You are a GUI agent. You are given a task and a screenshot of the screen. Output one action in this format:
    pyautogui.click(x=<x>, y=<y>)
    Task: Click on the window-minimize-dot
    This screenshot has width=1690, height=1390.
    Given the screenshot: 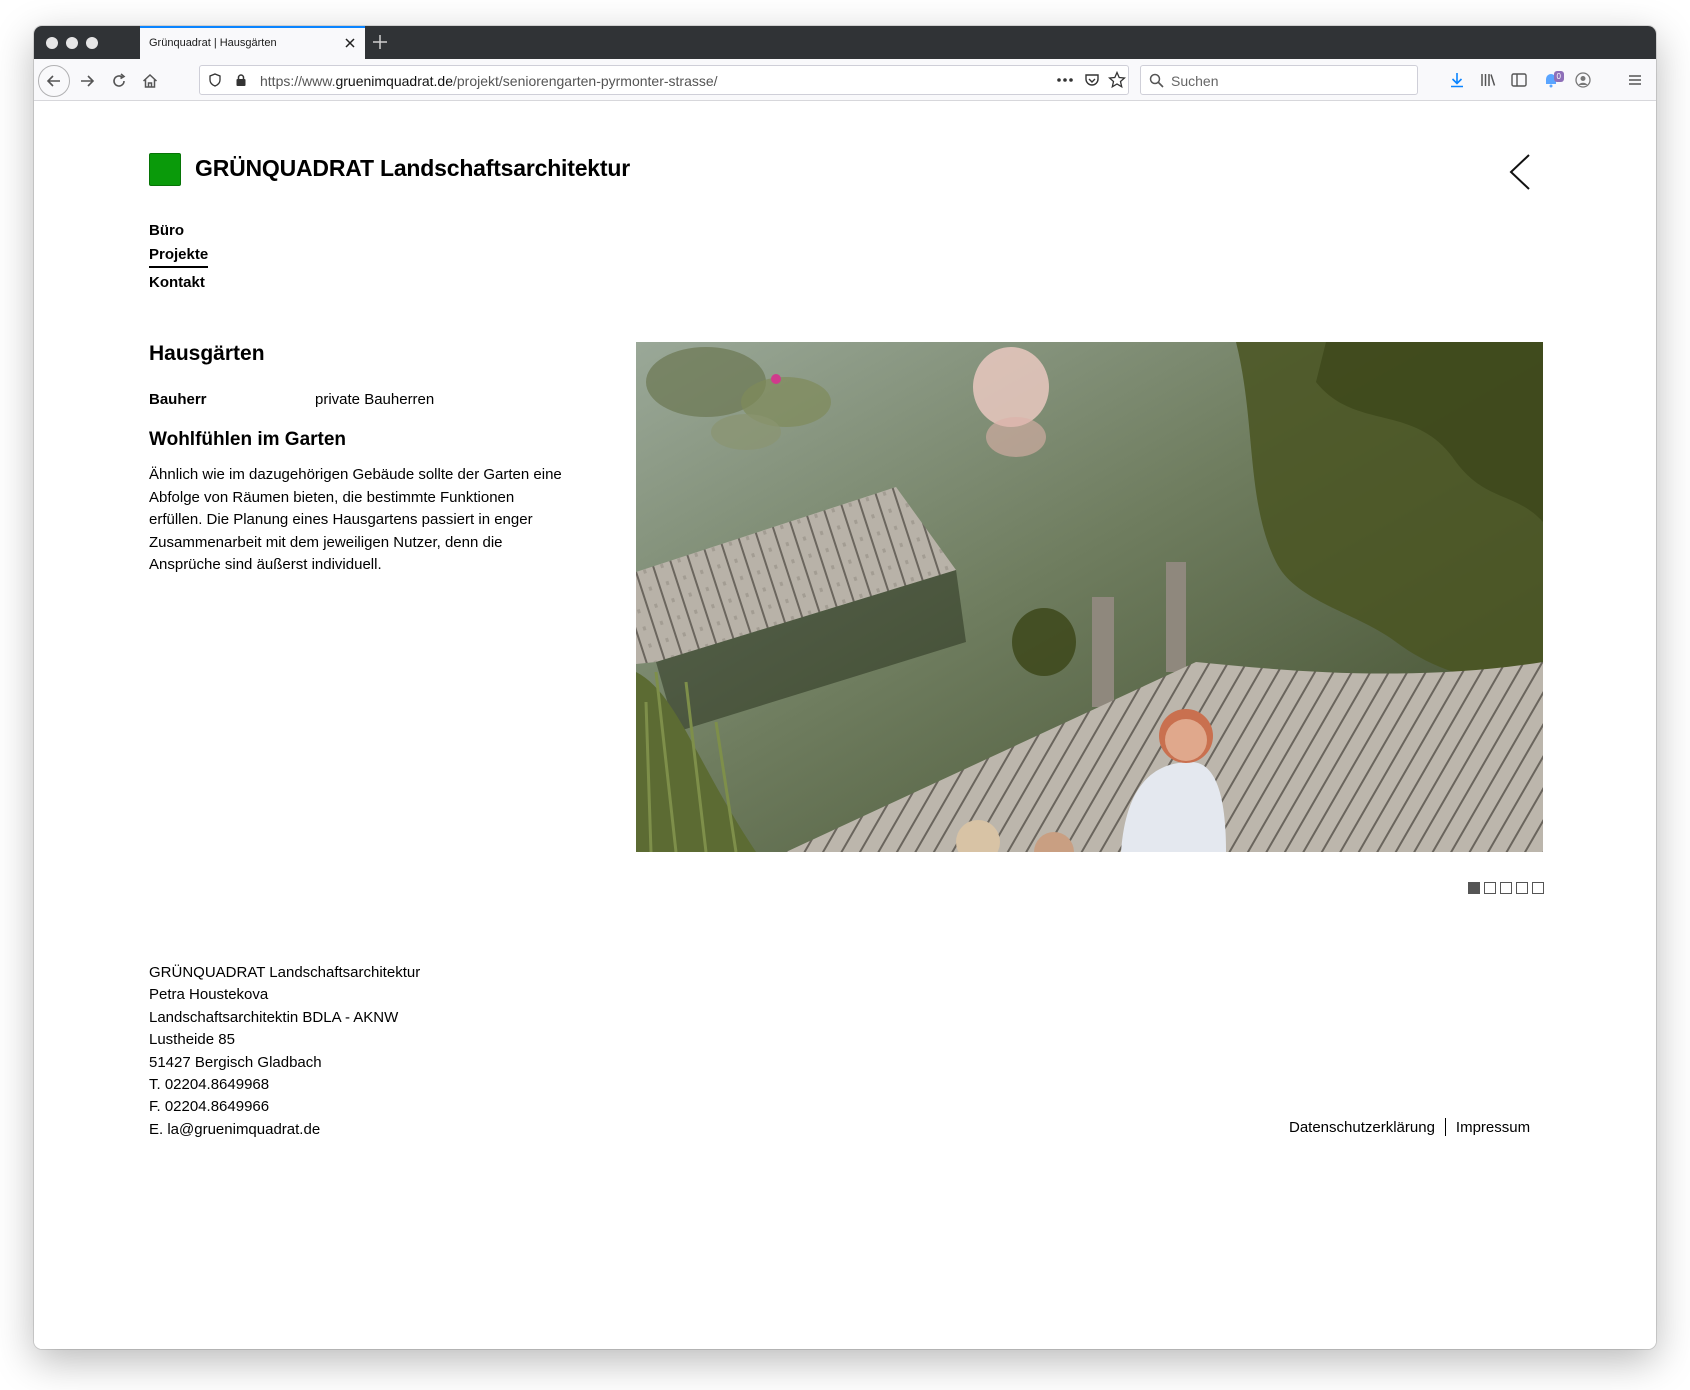 What is the action you would take?
    pyautogui.click(x=72, y=43)
    